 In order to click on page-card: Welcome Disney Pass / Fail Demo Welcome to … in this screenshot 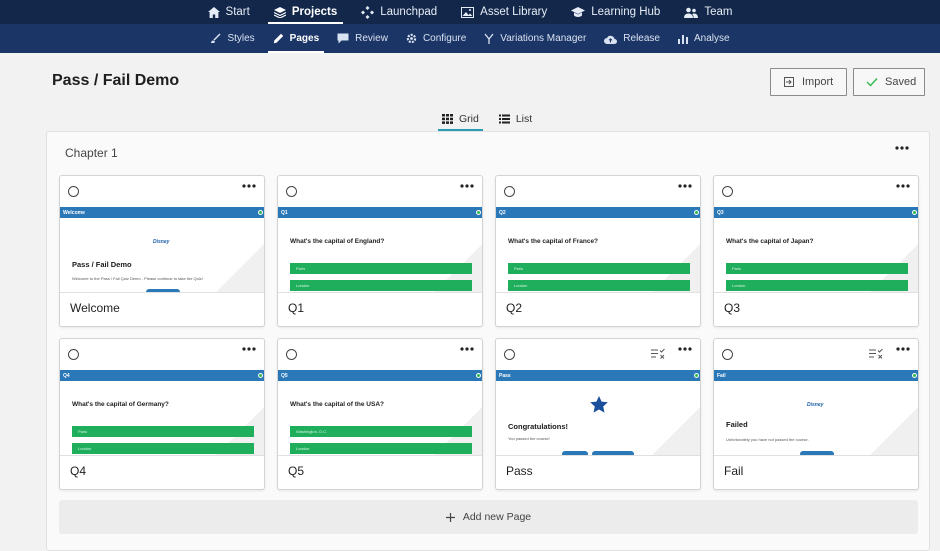, I will do `click(162, 251)`.